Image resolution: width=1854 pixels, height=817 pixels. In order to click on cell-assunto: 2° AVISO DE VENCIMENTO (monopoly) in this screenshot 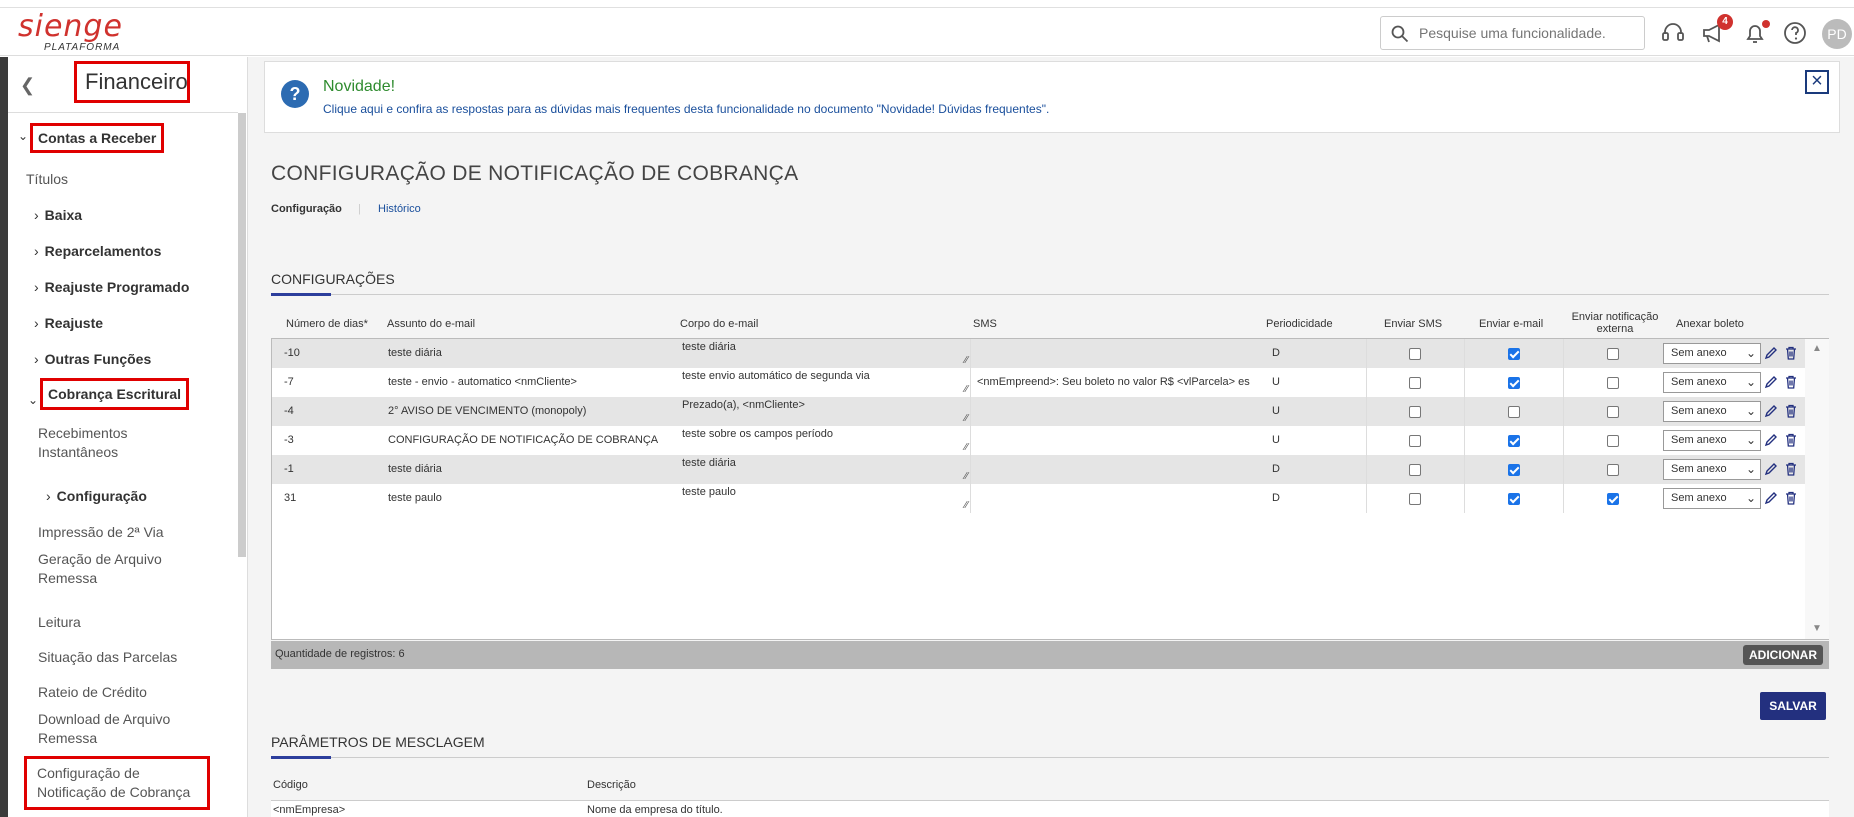, I will do `click(529, 411)`.